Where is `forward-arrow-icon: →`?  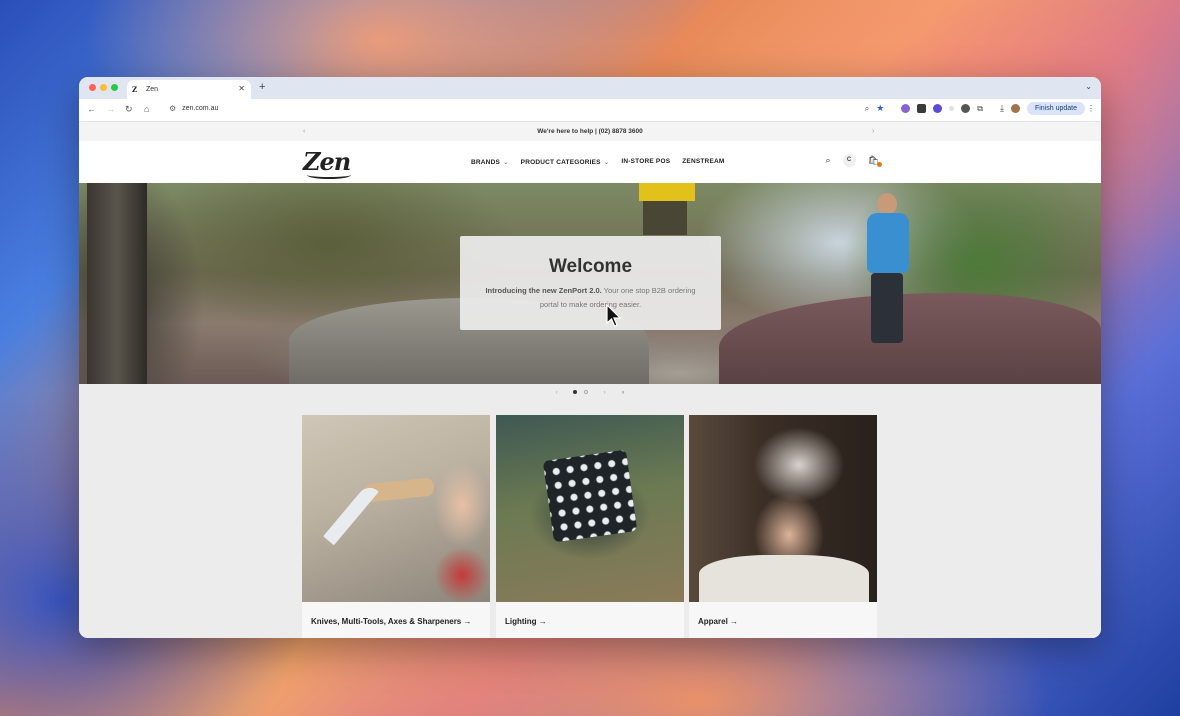 forward-arrow-icon: → is located at coordinates (110, 109).